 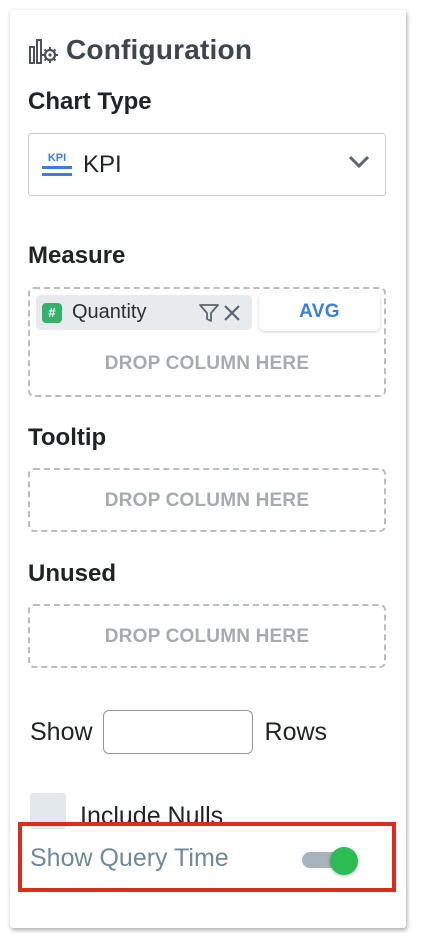 I want to click on close-icon, so click(x=232, y=313).